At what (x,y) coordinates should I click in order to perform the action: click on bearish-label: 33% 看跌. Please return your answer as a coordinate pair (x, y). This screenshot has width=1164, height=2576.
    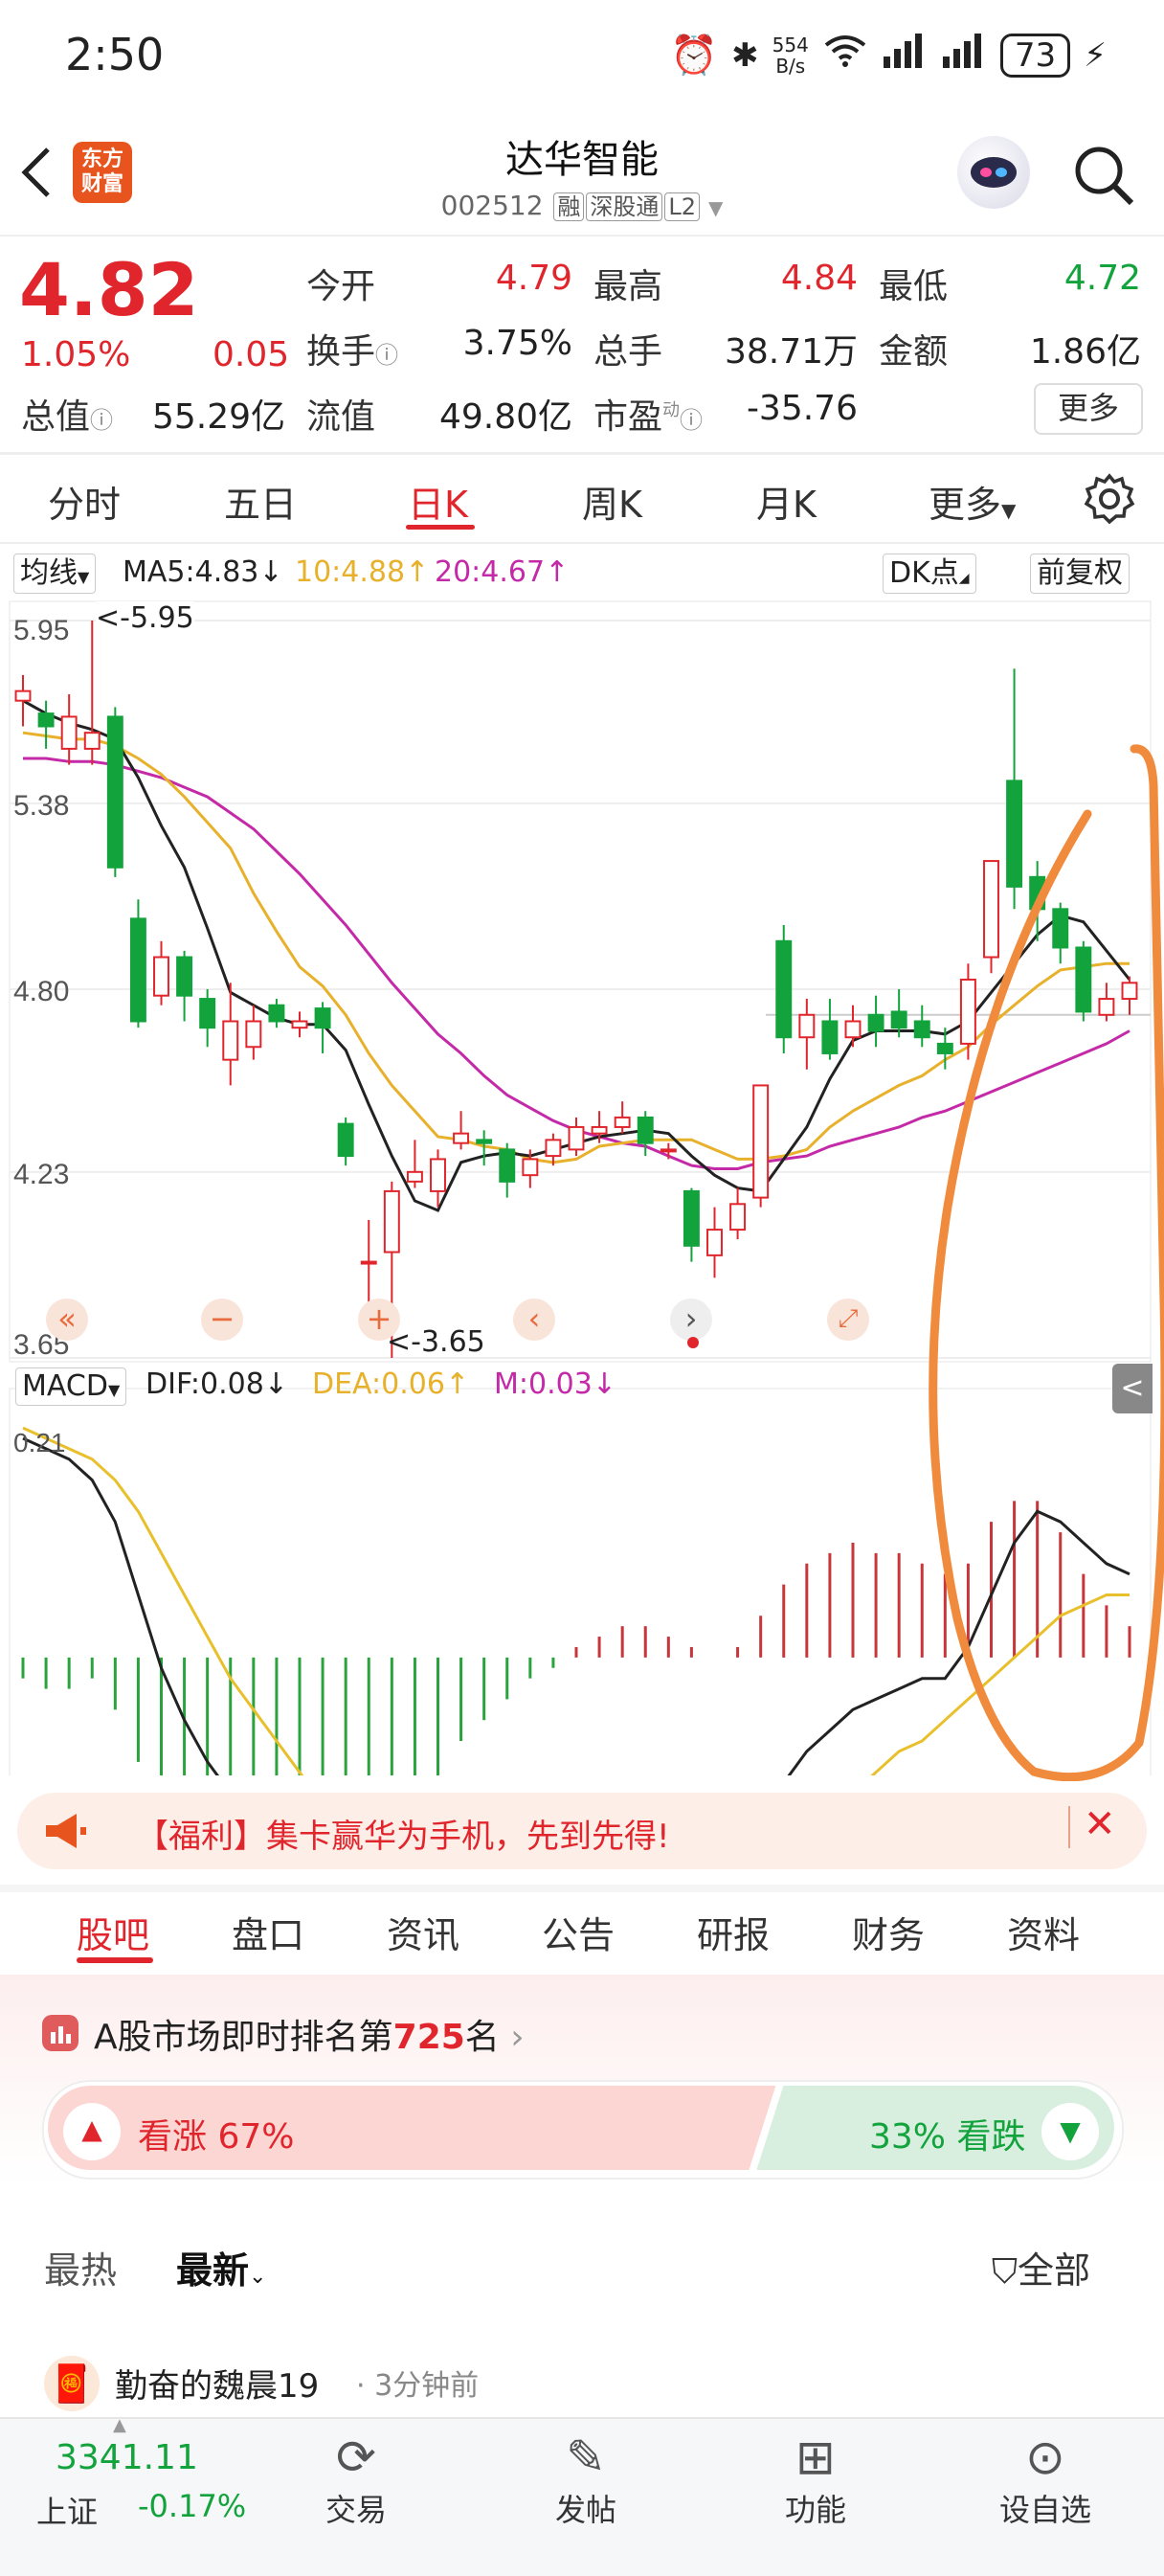
    Looking at the image, I should click on (947, 2133).